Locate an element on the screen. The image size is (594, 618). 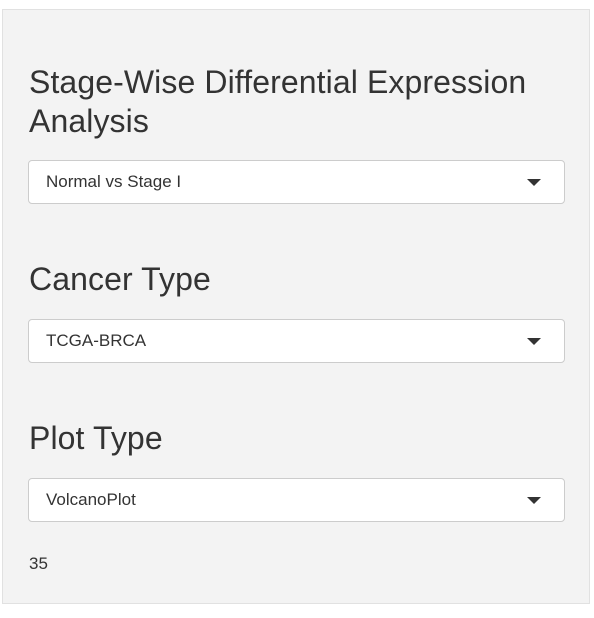
plot-type-select-value: VolcanoPlot is located at coordinates (91, 499).